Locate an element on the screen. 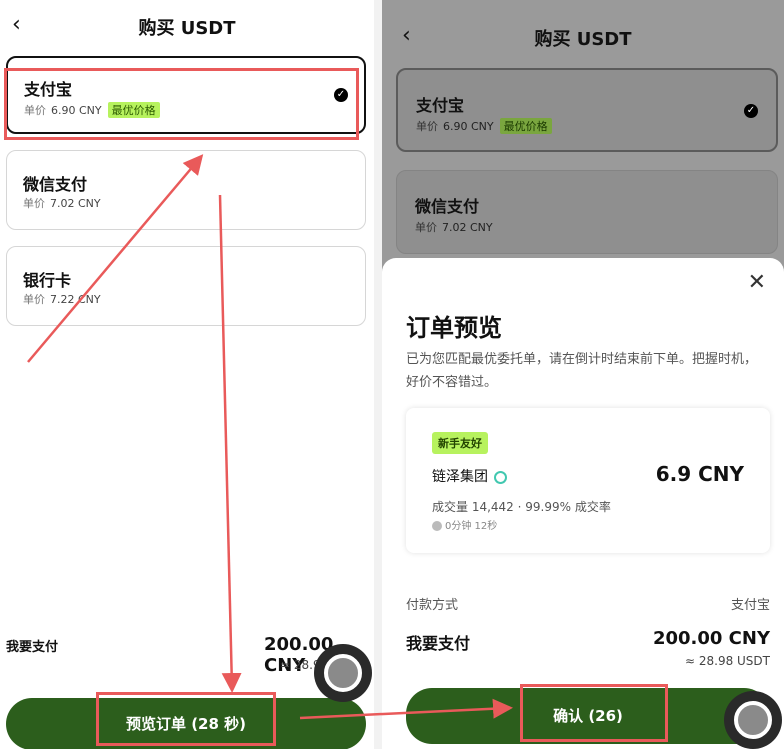 The height and width of the screenshot is (749, 784). clock-icon is located at coordinates (437, 526).